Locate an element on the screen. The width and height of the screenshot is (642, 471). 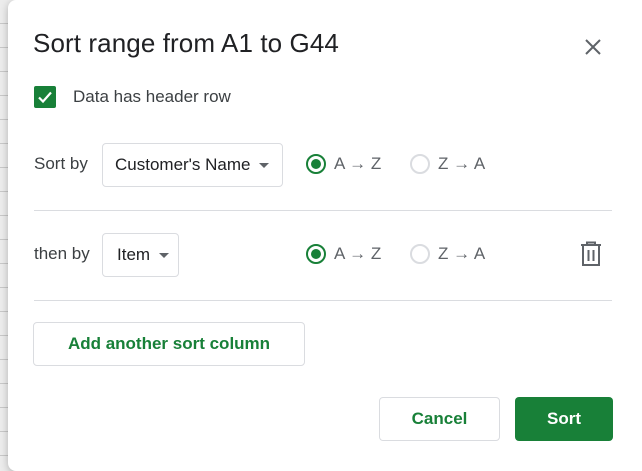
trash-icon is located at coordinates (591, 253).